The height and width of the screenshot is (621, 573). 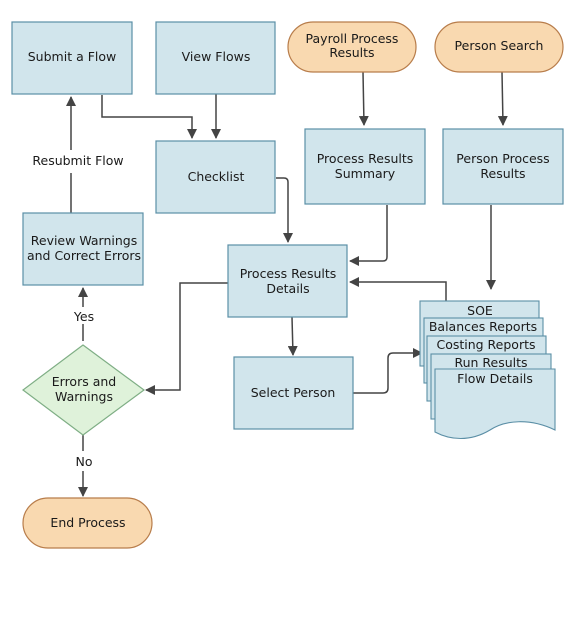 I want to click on node-submit-flow: Submit a Flow, so click(x=72, y=58).